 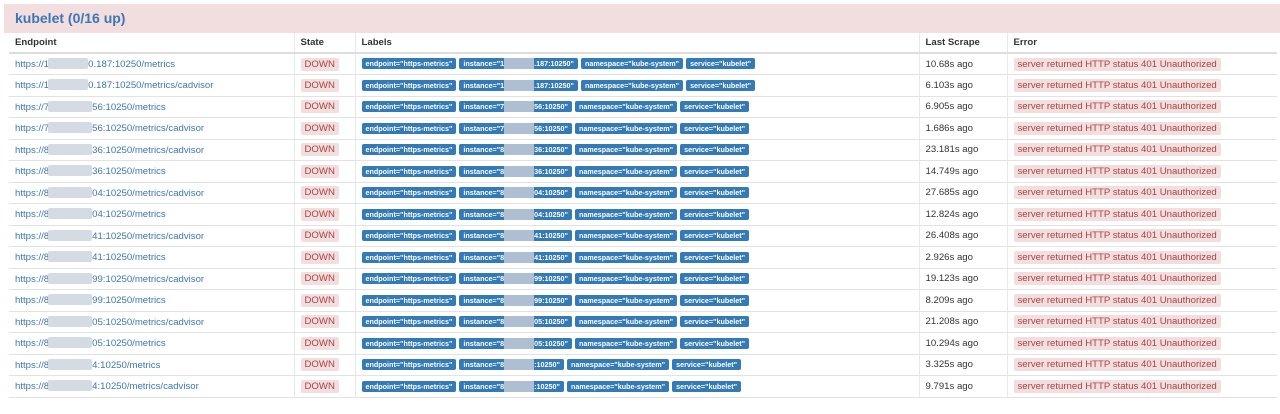 I want to click on col-state: State, so click(x=324, y=43).